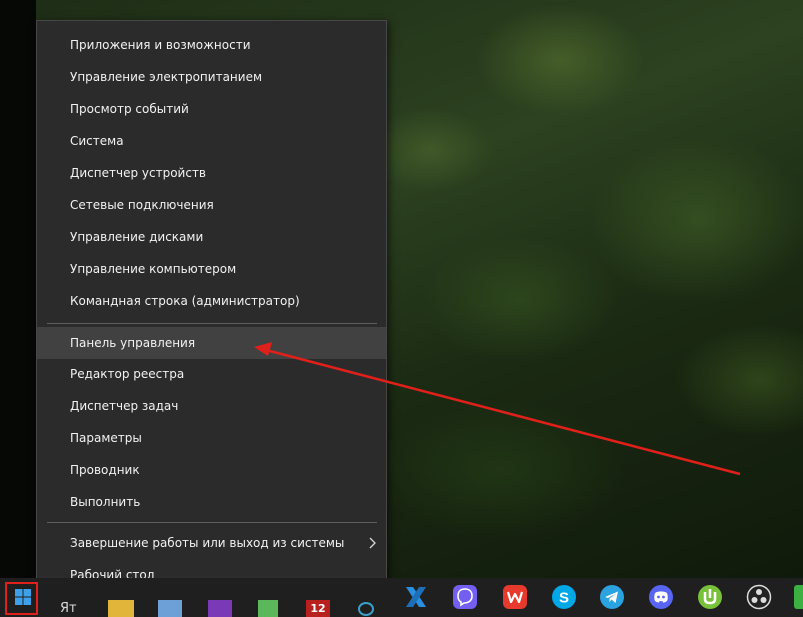 This screenshot has width=803, height=617. What do you see at coordinates (211, 301) in the screenshot?
I see `menu-item-command-prompt-admin: Командная строка (администратор)` at bounding box center [211, 301].